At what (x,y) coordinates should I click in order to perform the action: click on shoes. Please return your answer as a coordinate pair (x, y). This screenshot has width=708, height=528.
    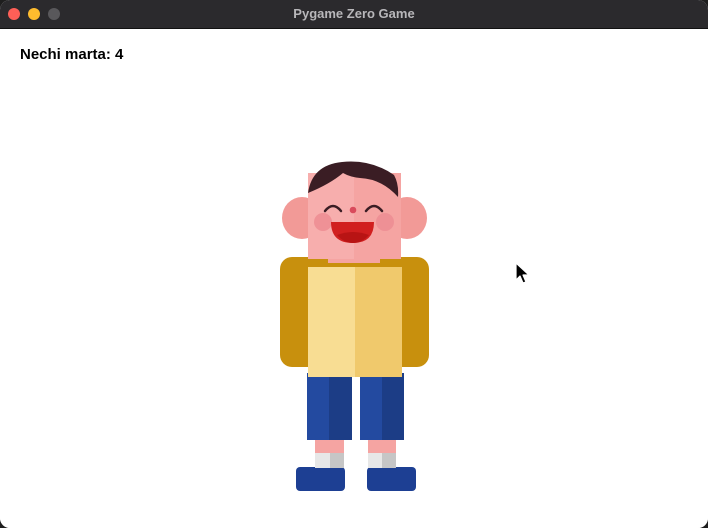
    Looking at the image, I should click on (356, 479).